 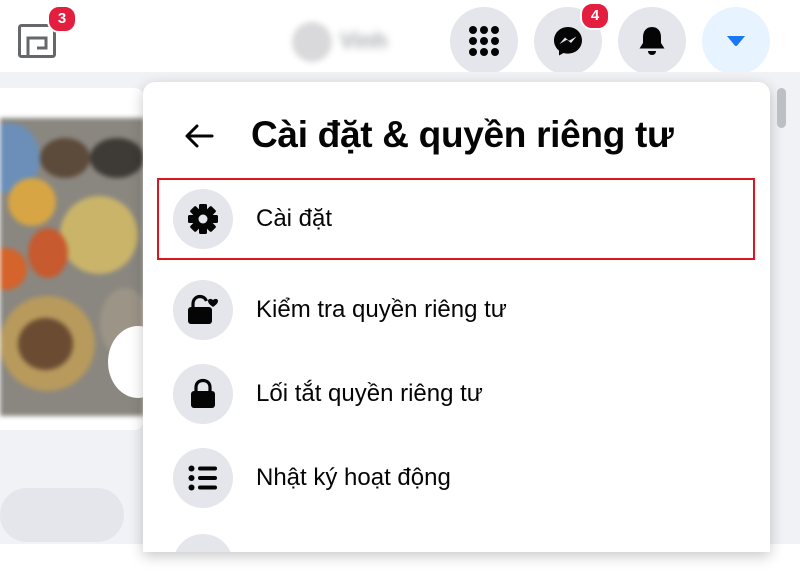 I want to click on menu-item-label: Cài đặt, so click(x=294, y=218).